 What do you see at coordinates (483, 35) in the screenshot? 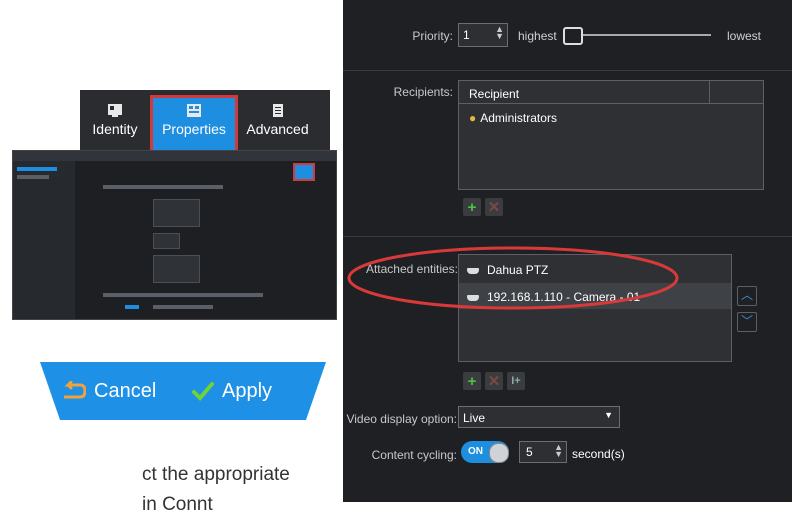
I see `priority-spinbox: 1 ▲ ▼` at bounding box center [483, 35].